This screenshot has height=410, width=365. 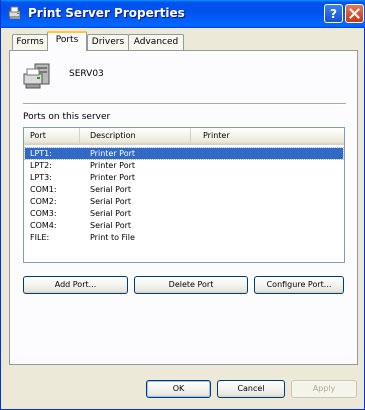 I want to click on ports-section-label: Ports on this server, so click(x=67, y=117).